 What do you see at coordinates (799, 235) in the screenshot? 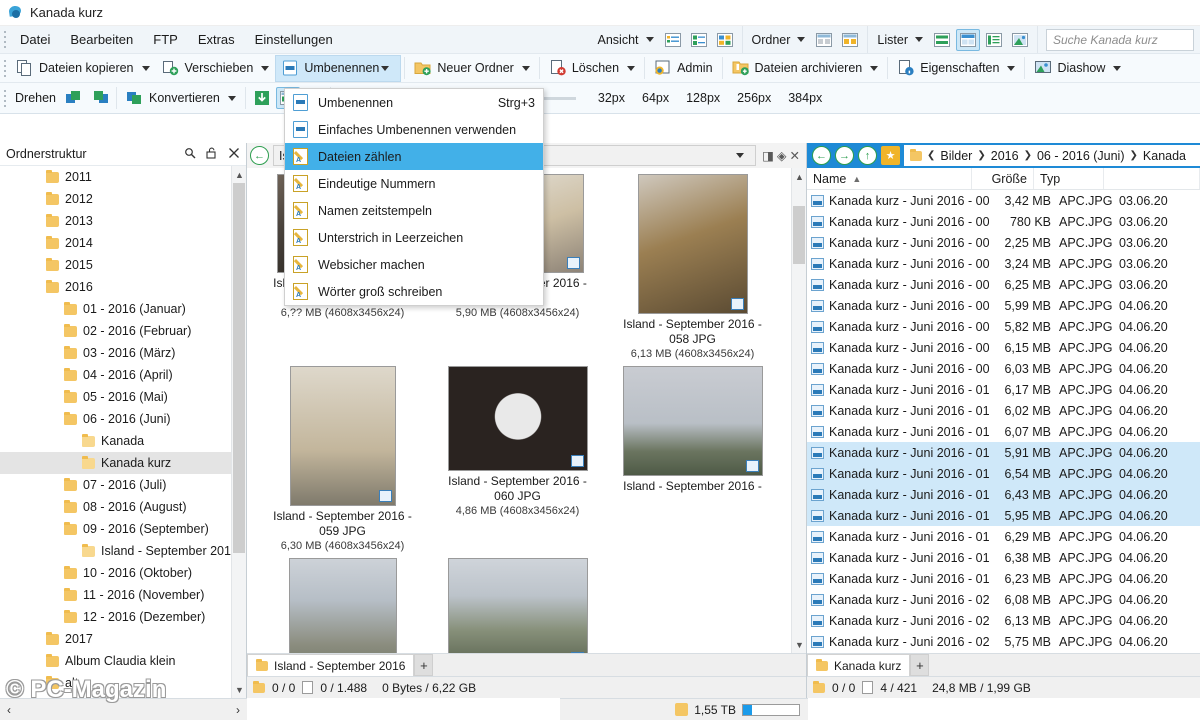
I see `thumb-scroll-thumb` at bounding box center [799, 235].